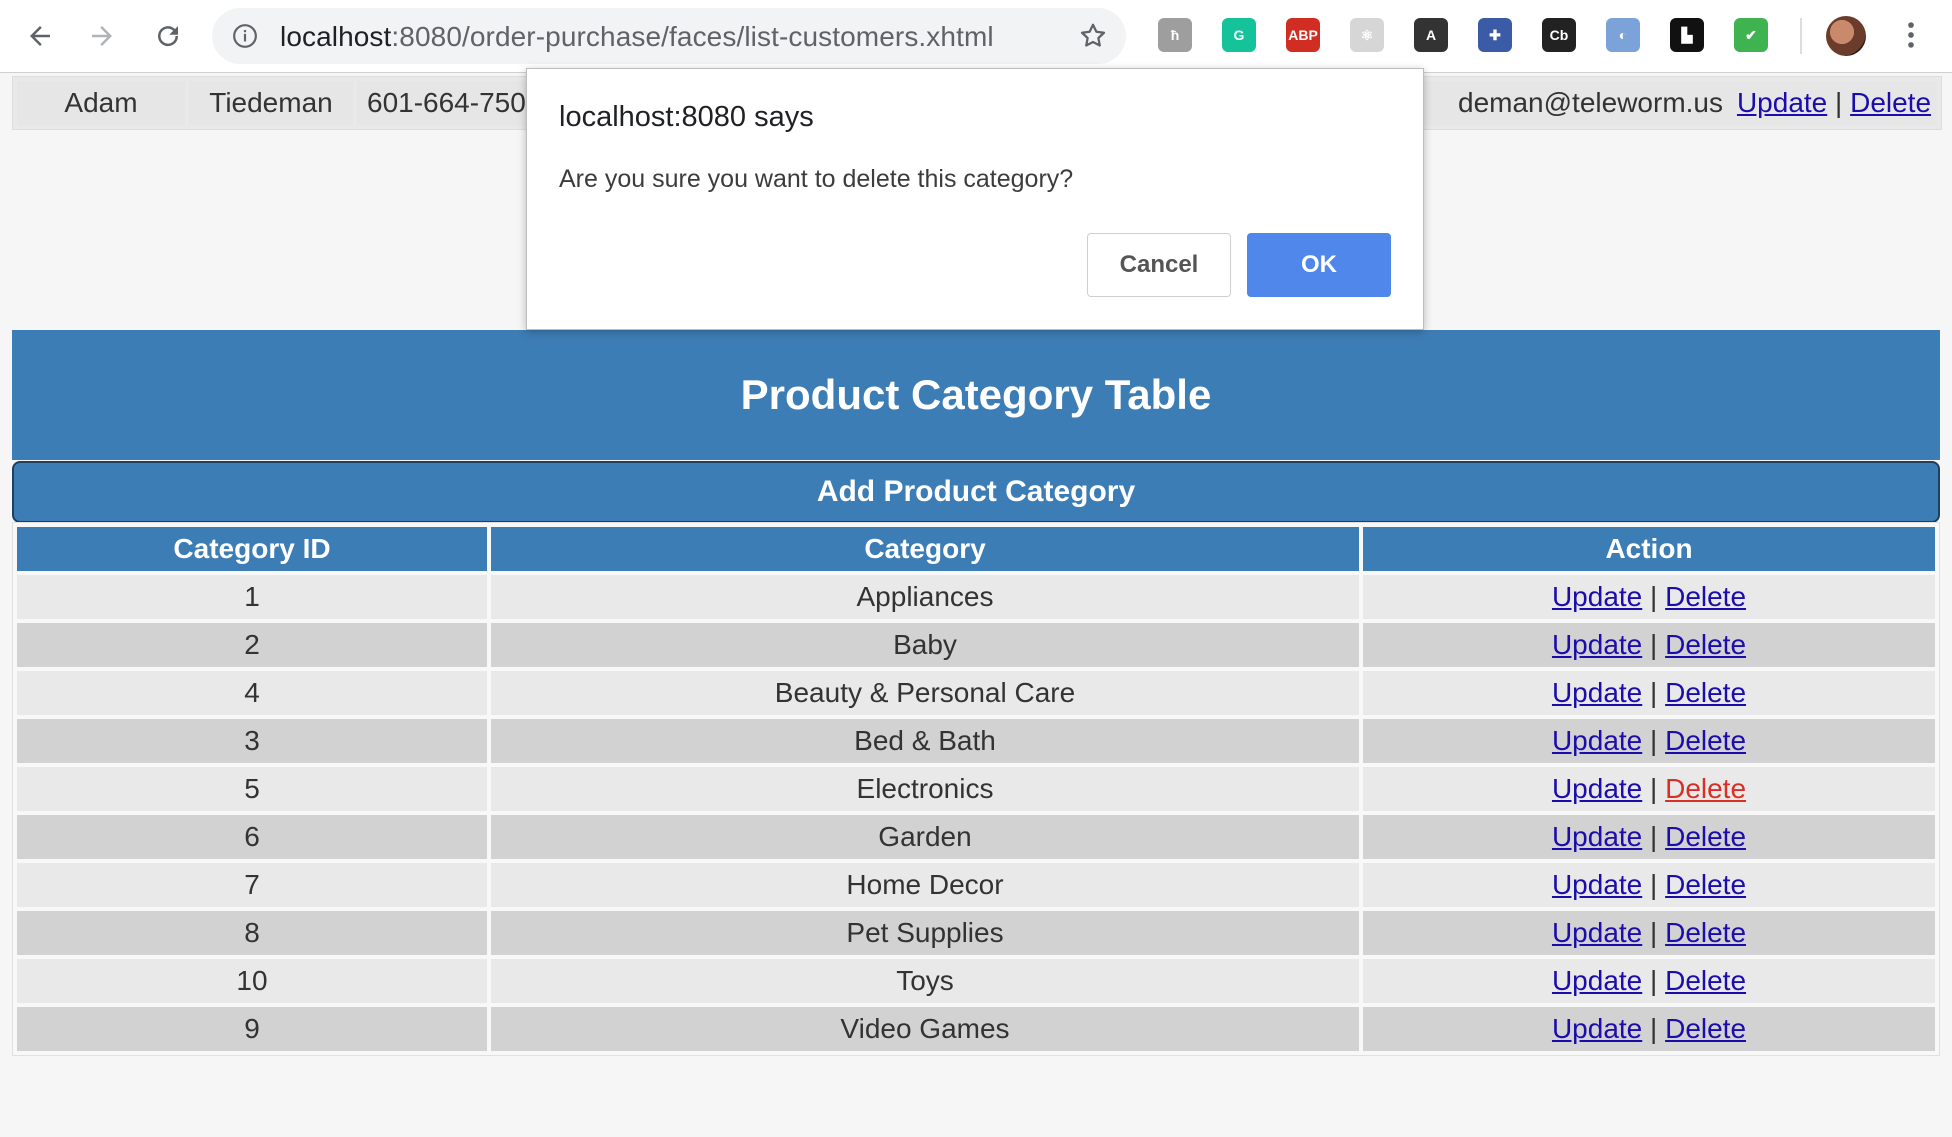 This screenshot has width=1952, height=1137. I want to click on customer-email: deman@teleworm.us, so click(1576, 103).